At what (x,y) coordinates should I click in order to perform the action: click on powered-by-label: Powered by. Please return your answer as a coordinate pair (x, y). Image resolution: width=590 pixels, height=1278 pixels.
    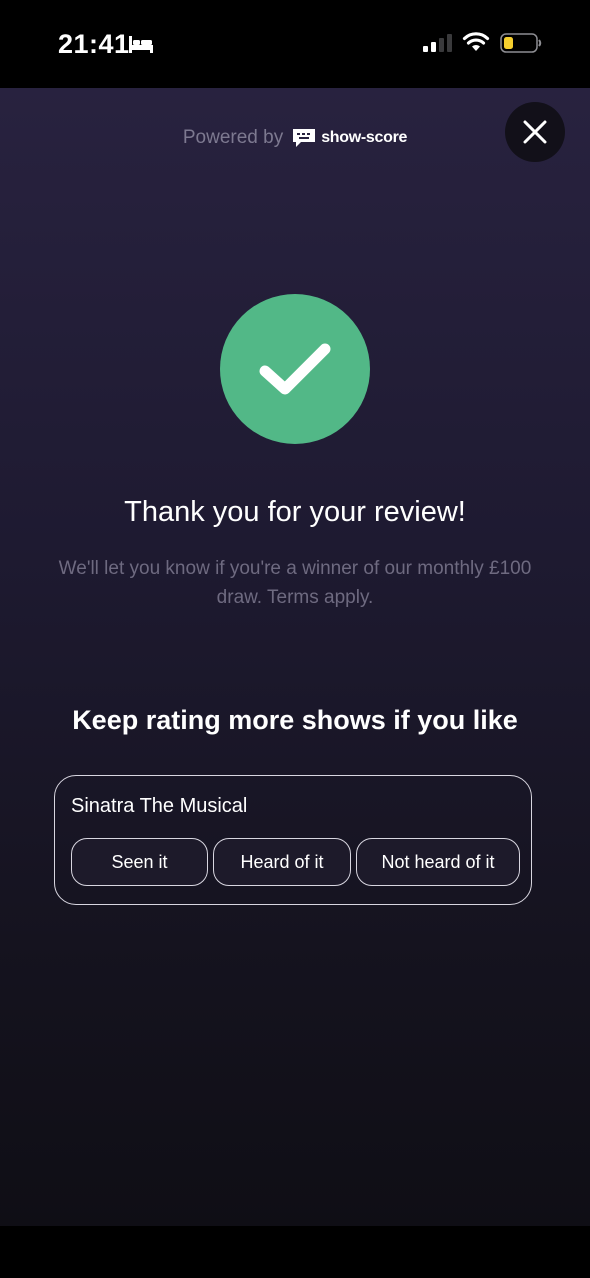
    Looking at the image, I should click on (233, 137).